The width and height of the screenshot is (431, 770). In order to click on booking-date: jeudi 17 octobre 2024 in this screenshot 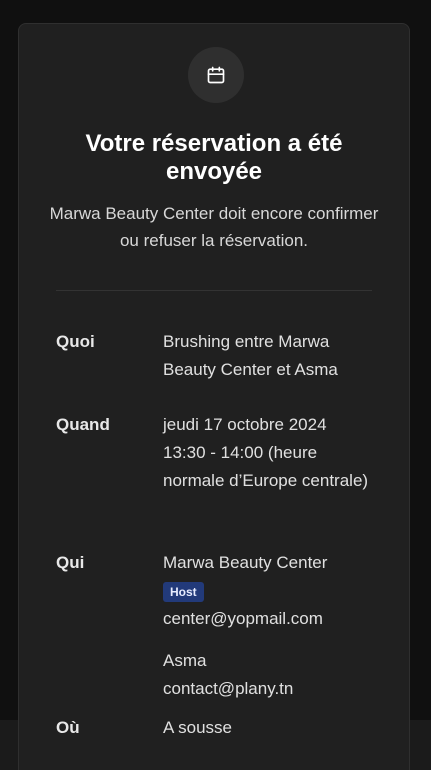, I will do `click(245, 424)`.